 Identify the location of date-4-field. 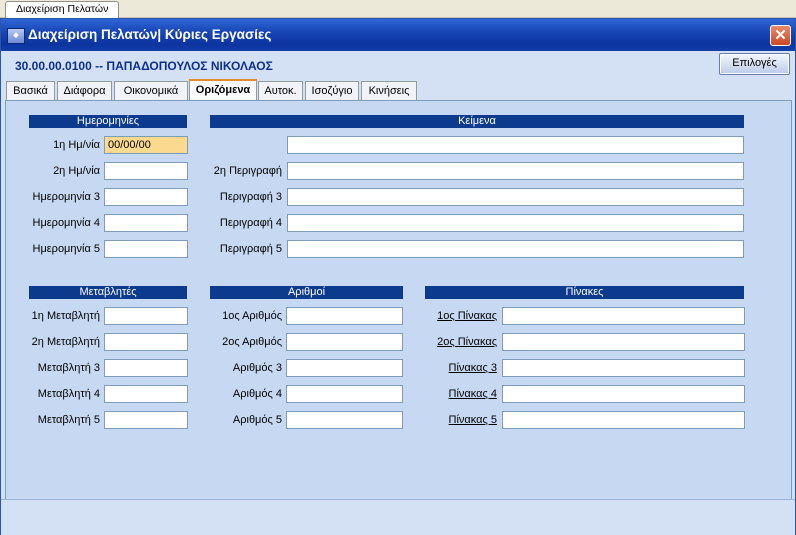
(146, 223).